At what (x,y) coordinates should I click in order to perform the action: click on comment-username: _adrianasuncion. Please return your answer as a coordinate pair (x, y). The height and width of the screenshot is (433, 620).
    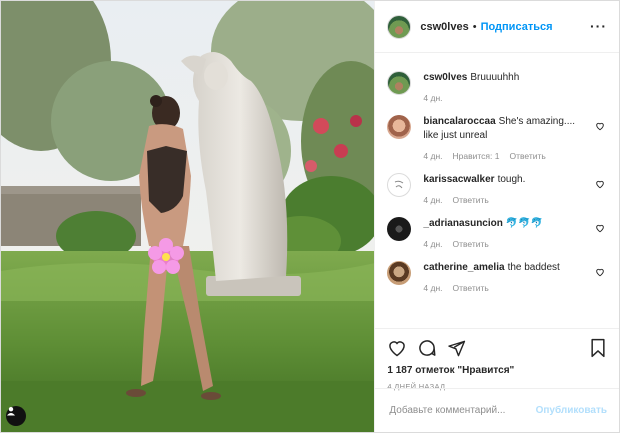
    Looking at the image, I should click on (462, 223).